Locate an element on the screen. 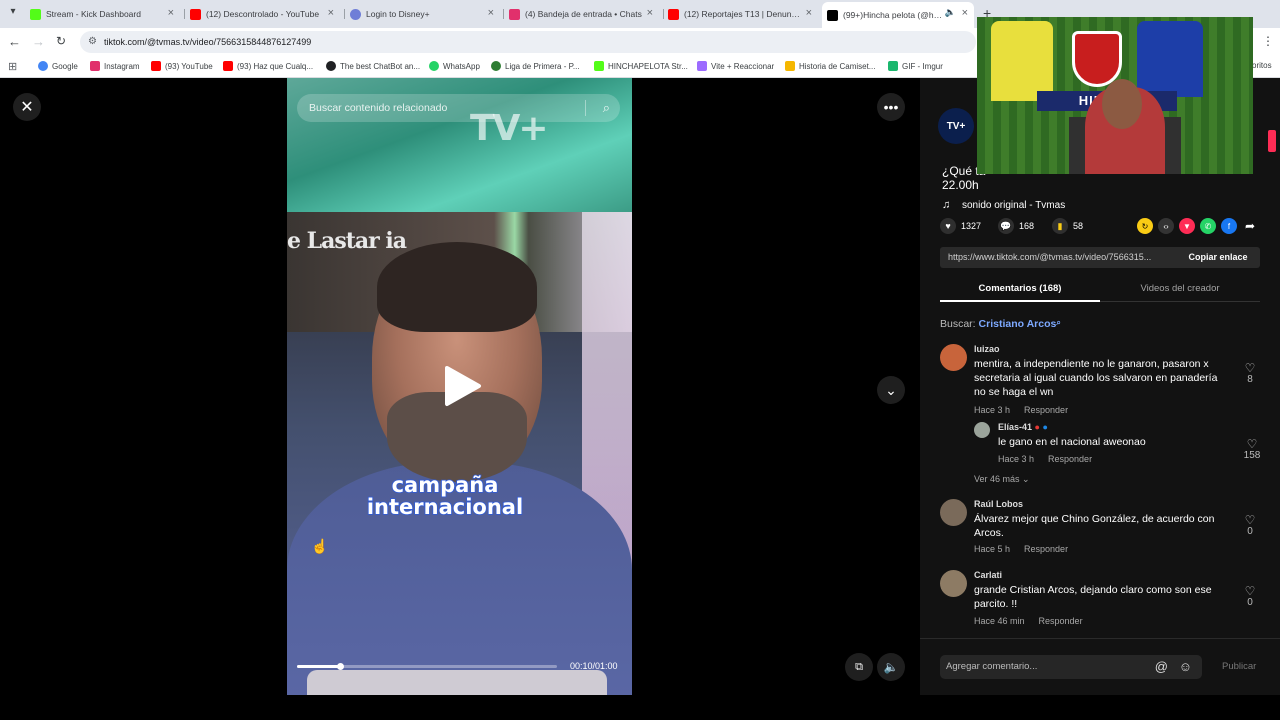 Image resolution: width=1280 pixels, height=720 pixels. post-comment-button: Publicar is located at coordinates (1239, 666).